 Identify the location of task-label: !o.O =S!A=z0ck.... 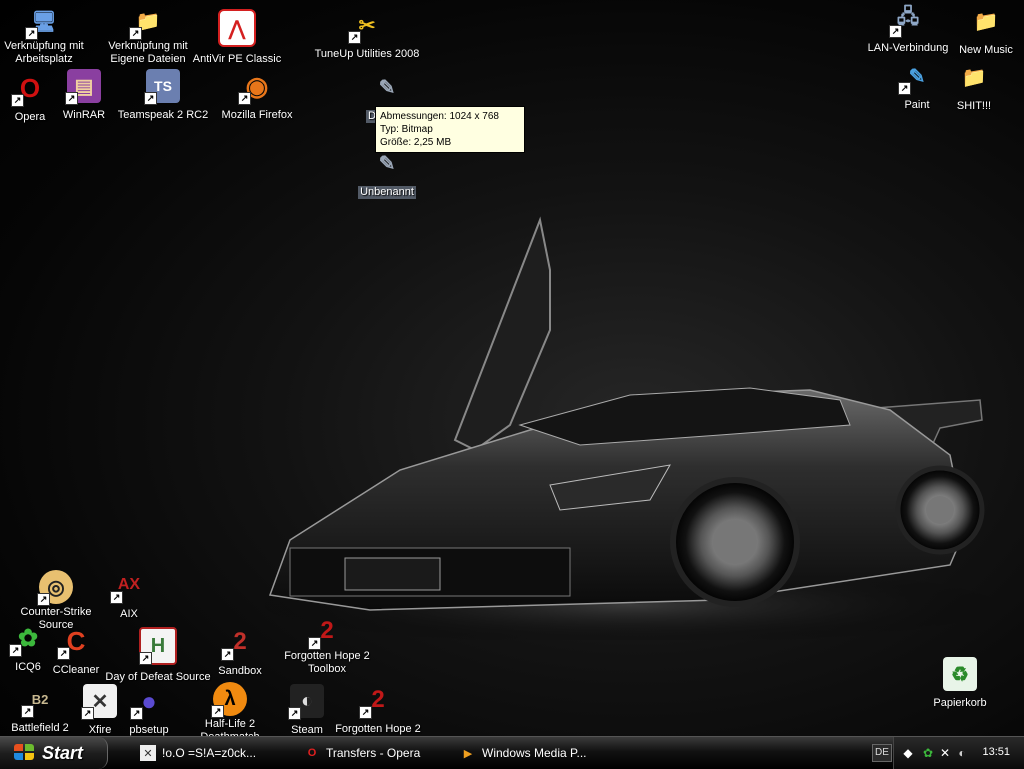
(209, 753).